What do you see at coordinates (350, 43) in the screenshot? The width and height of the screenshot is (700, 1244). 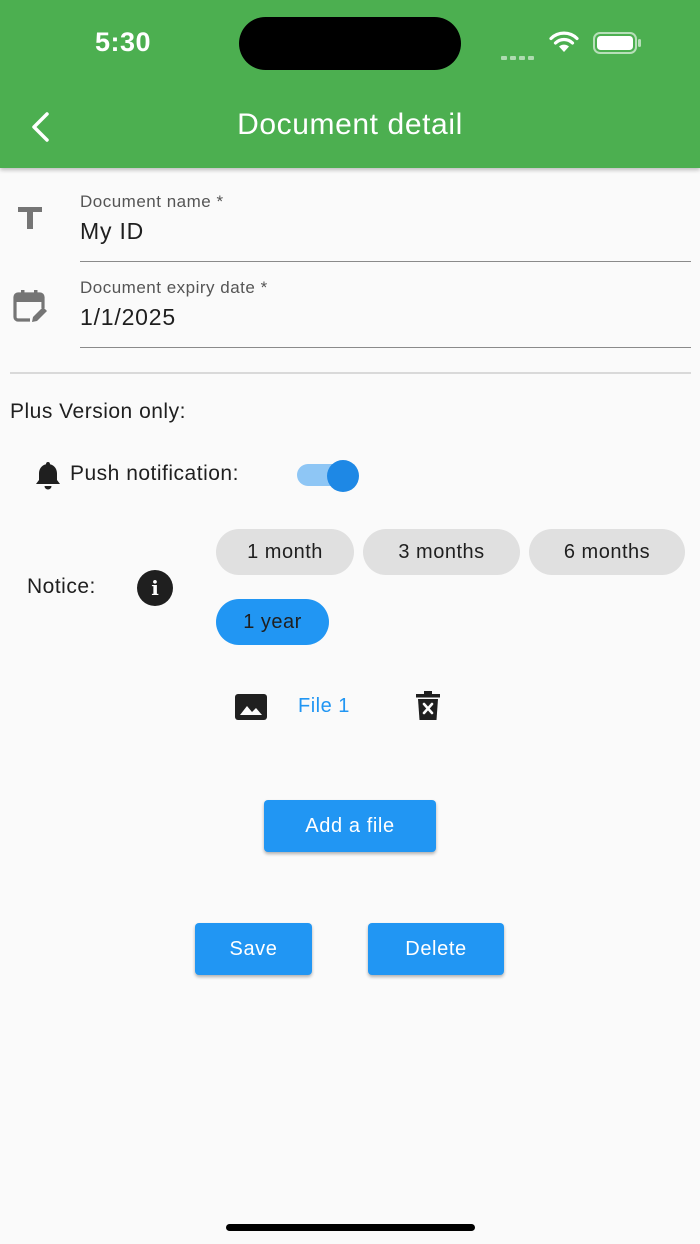 I see `dynamic-island` at bounding box center [350, 43].